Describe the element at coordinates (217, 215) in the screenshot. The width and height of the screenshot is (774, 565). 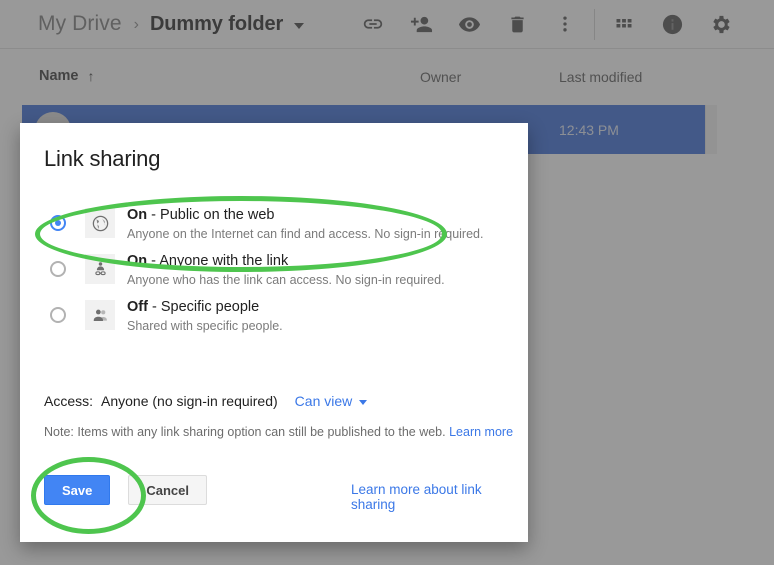
I see `option-label: Public on the web` at that location.